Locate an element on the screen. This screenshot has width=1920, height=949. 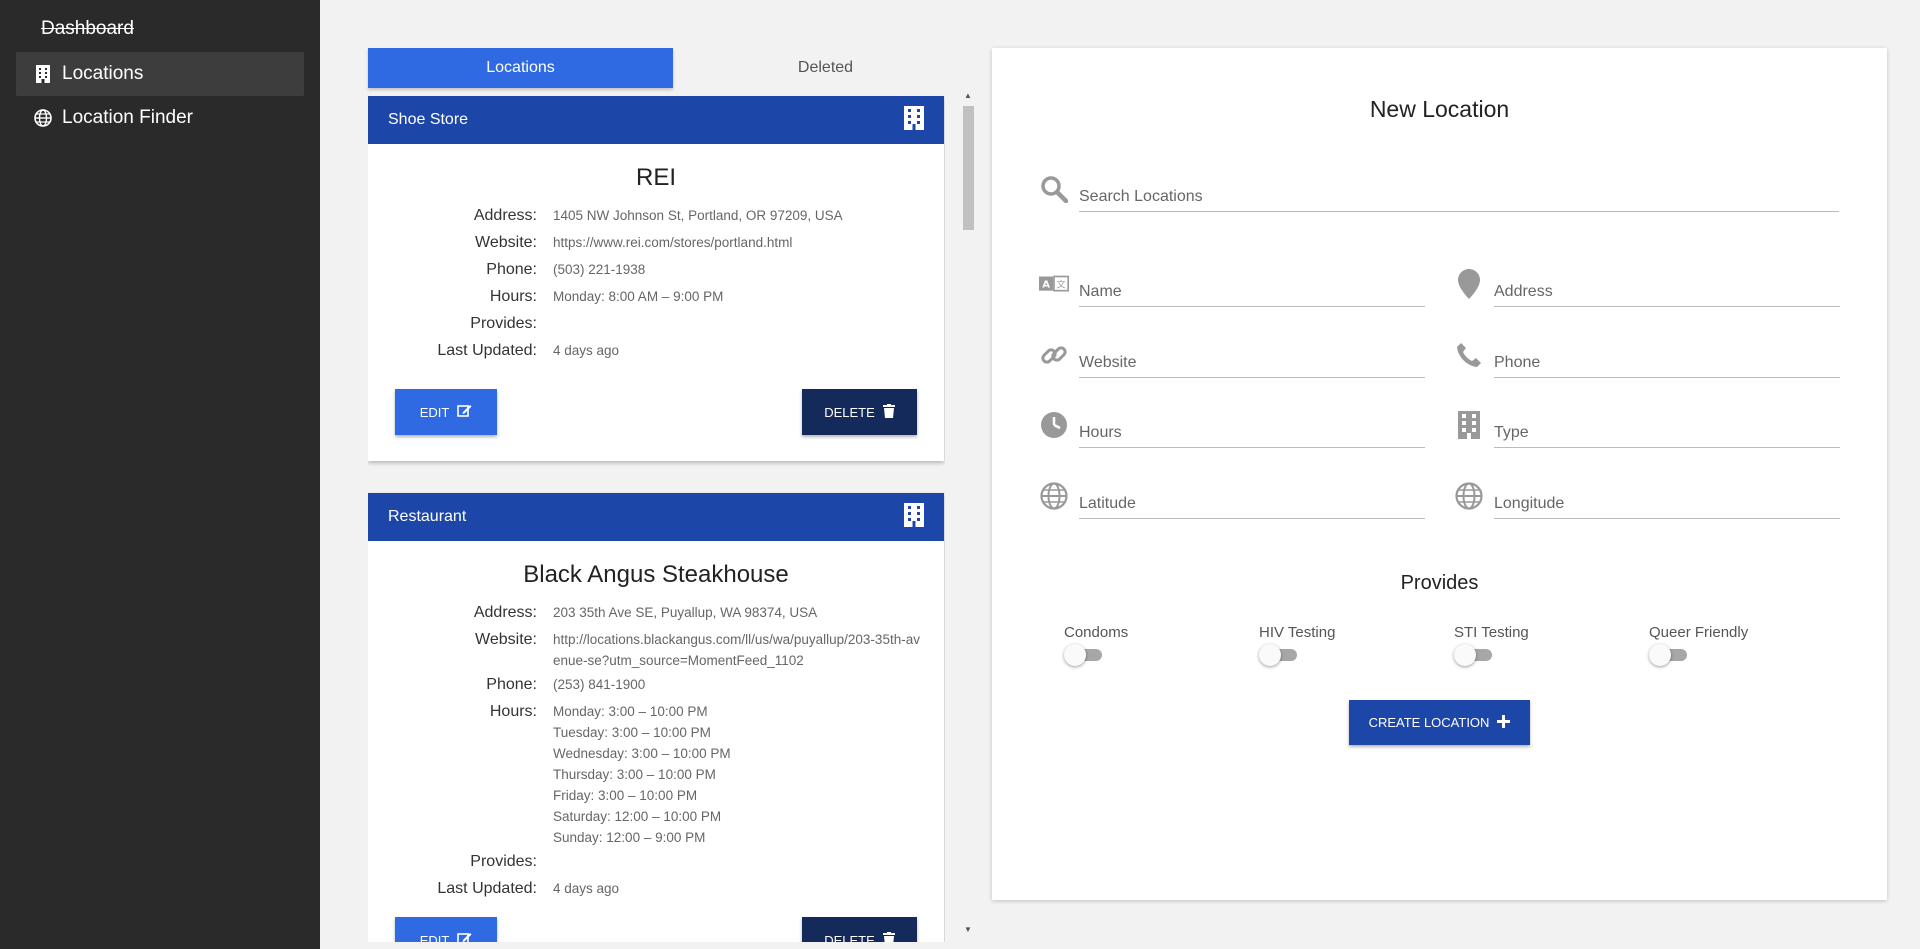
address-input is located at coordinates (1667, 292).